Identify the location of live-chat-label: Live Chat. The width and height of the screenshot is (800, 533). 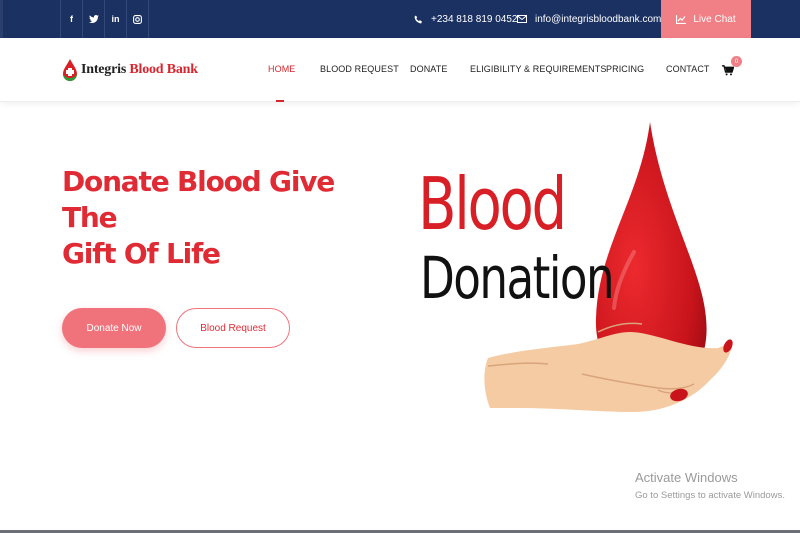
(714, 19).